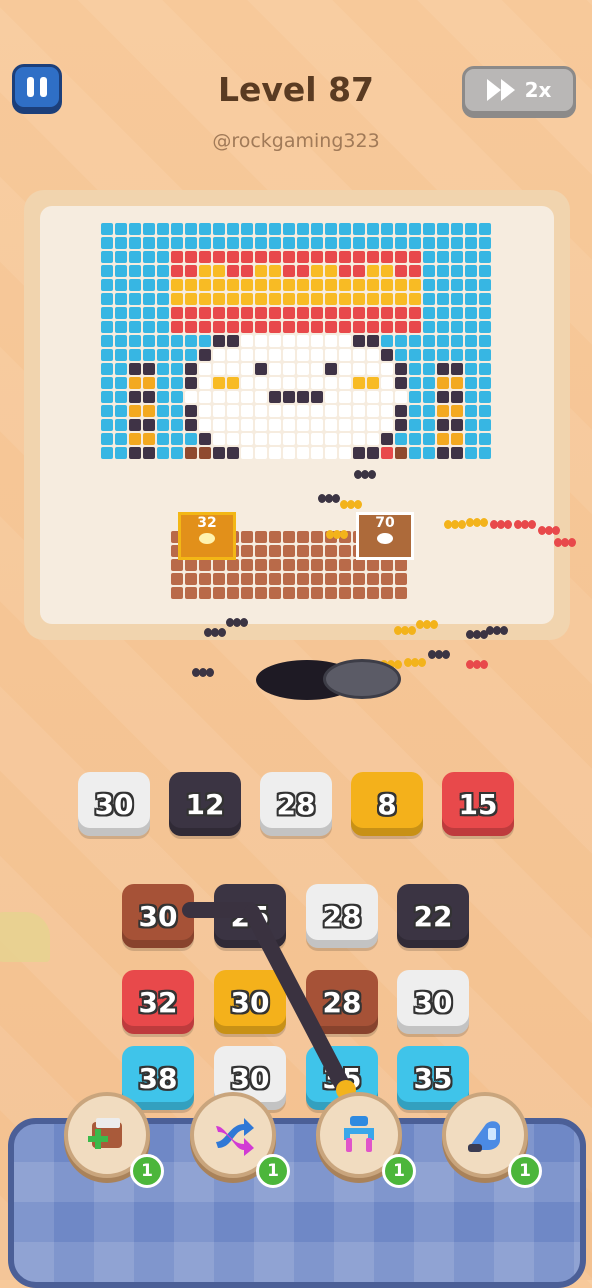 This screenshot has width=592, height=1288. Describe the element at coordinates (235, 1137) in the screenshot. I see `shuffle-icon` at that location.